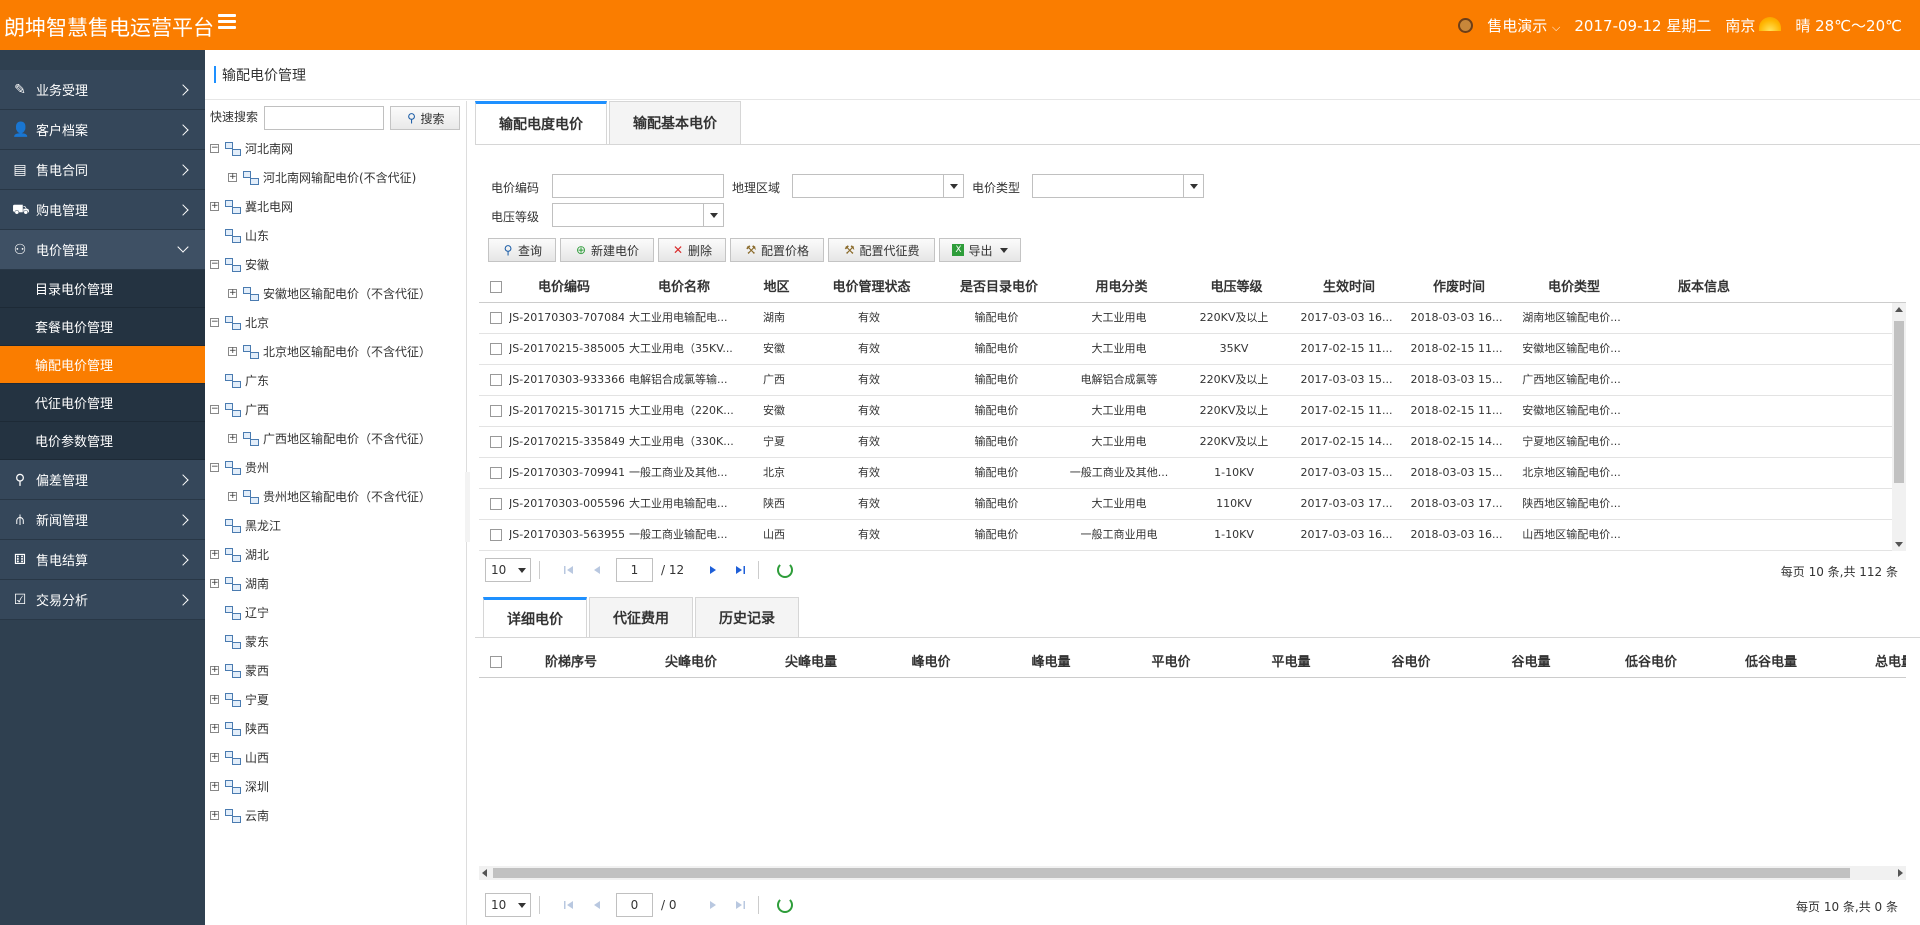  I want to click on voltage-select, so click(638, 215).